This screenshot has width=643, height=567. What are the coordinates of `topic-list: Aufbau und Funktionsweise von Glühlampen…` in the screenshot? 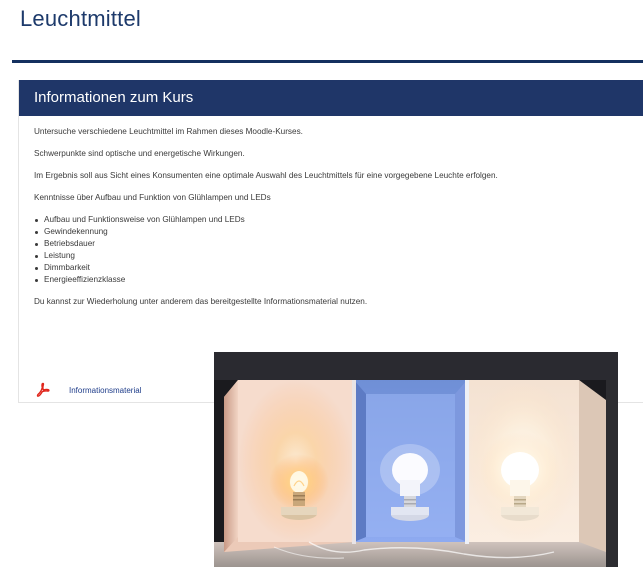 It's located at (331, 250).